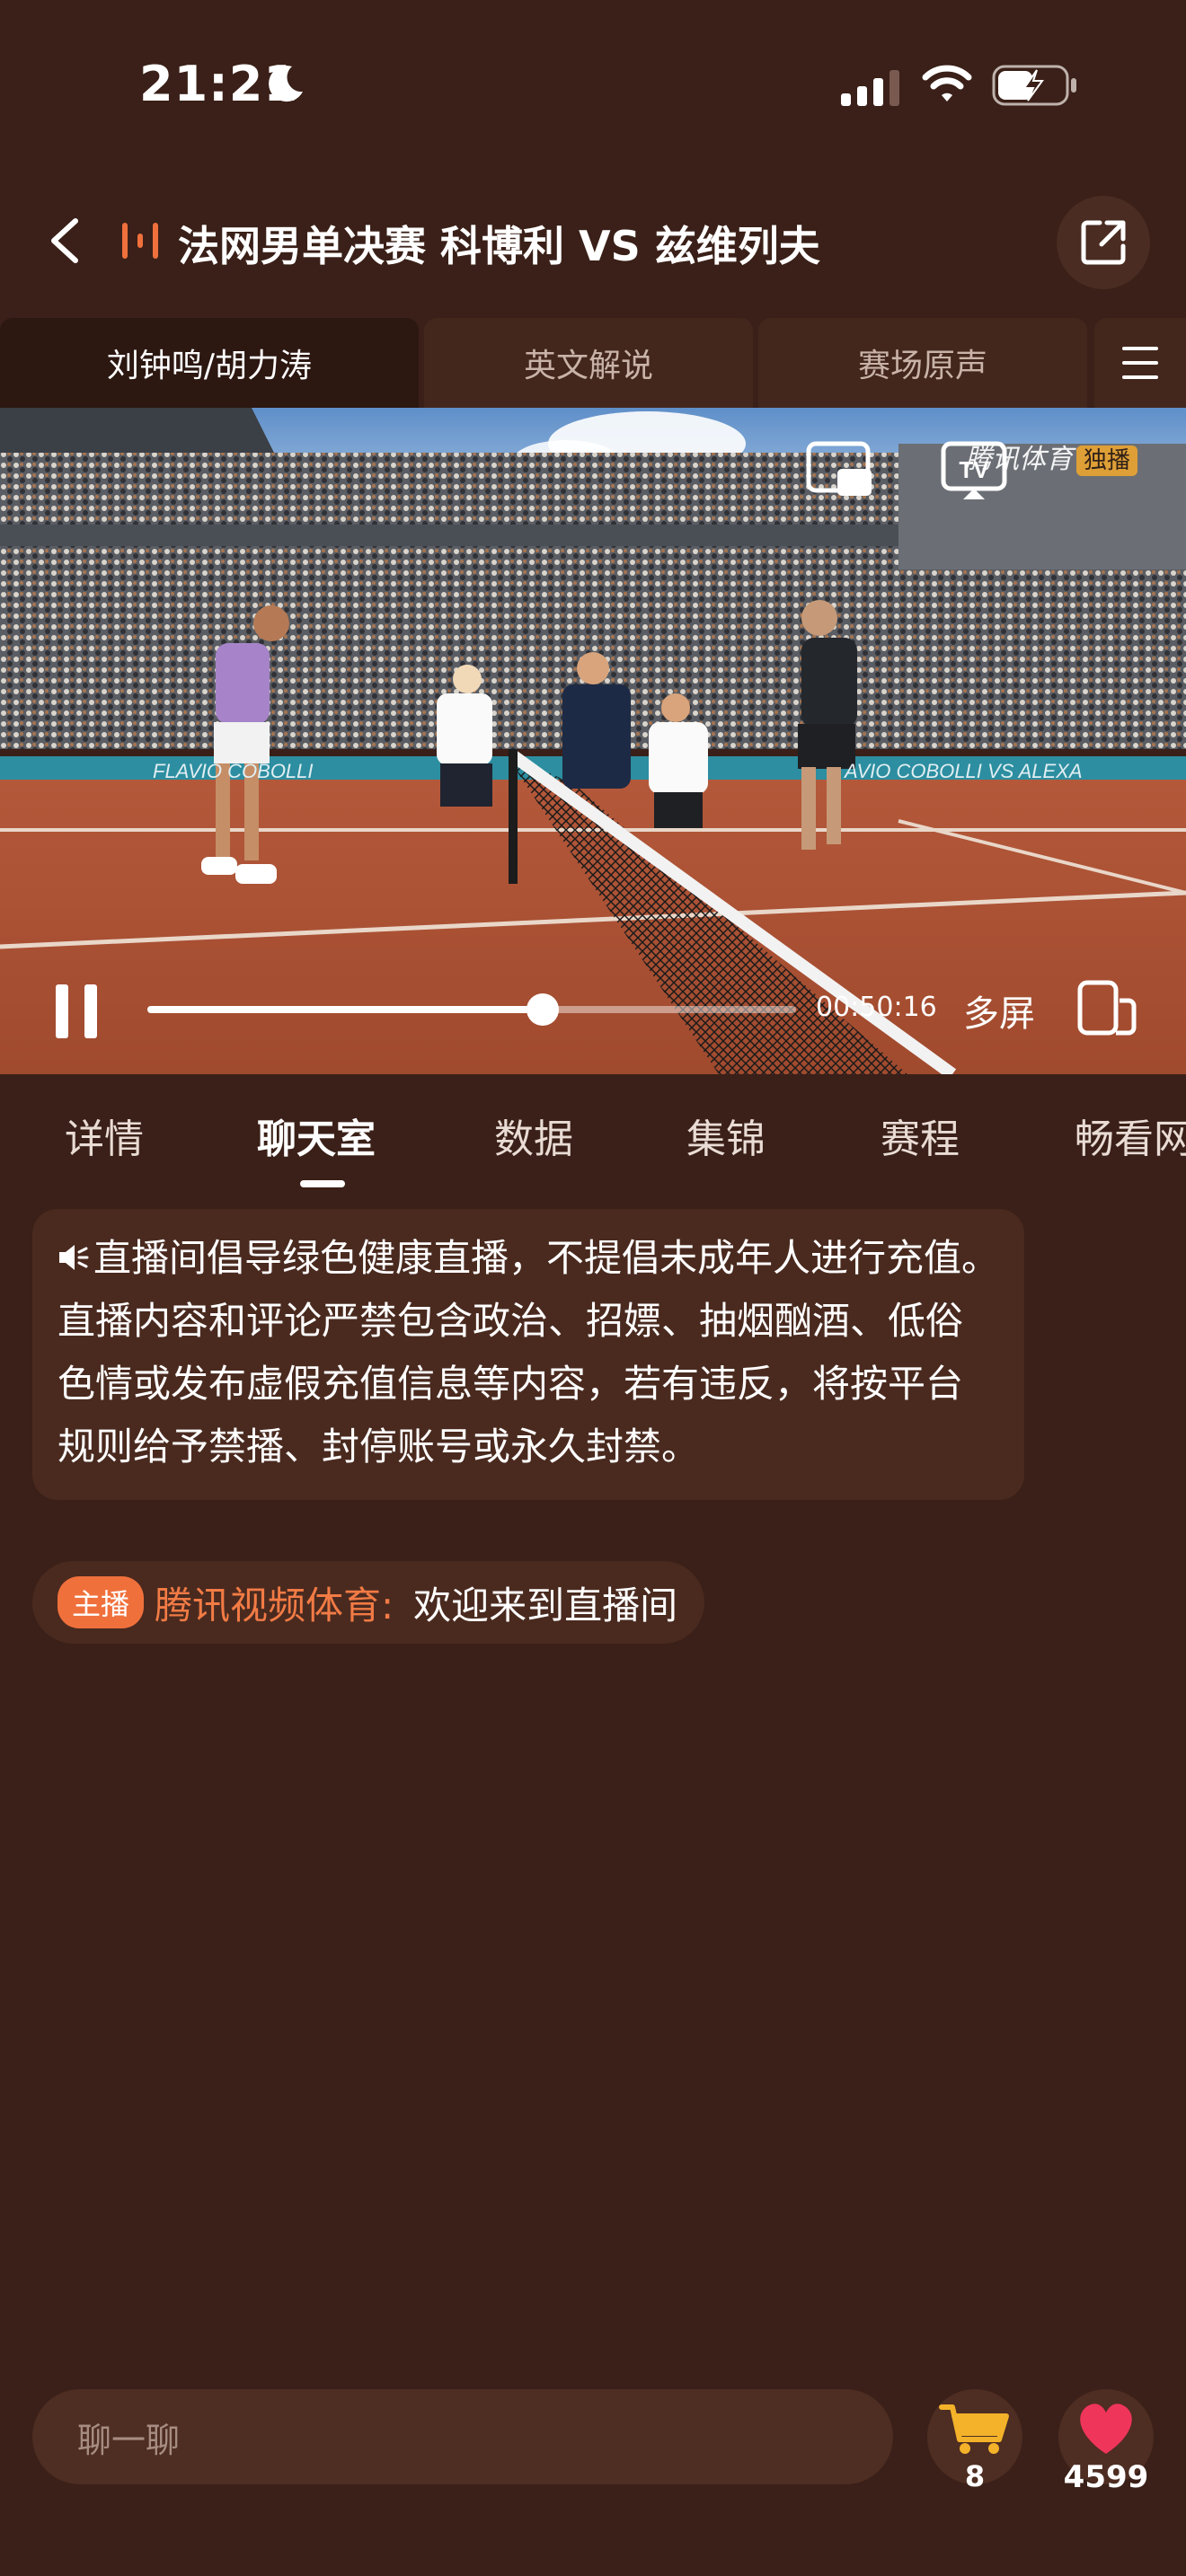 Image resolution: width=1186 pixels, height=2576 pixels. What do you see at coordinates (840, 469) in the screenshot?
I see `picture-in-picture-icon` at bounding box center [840, 469].